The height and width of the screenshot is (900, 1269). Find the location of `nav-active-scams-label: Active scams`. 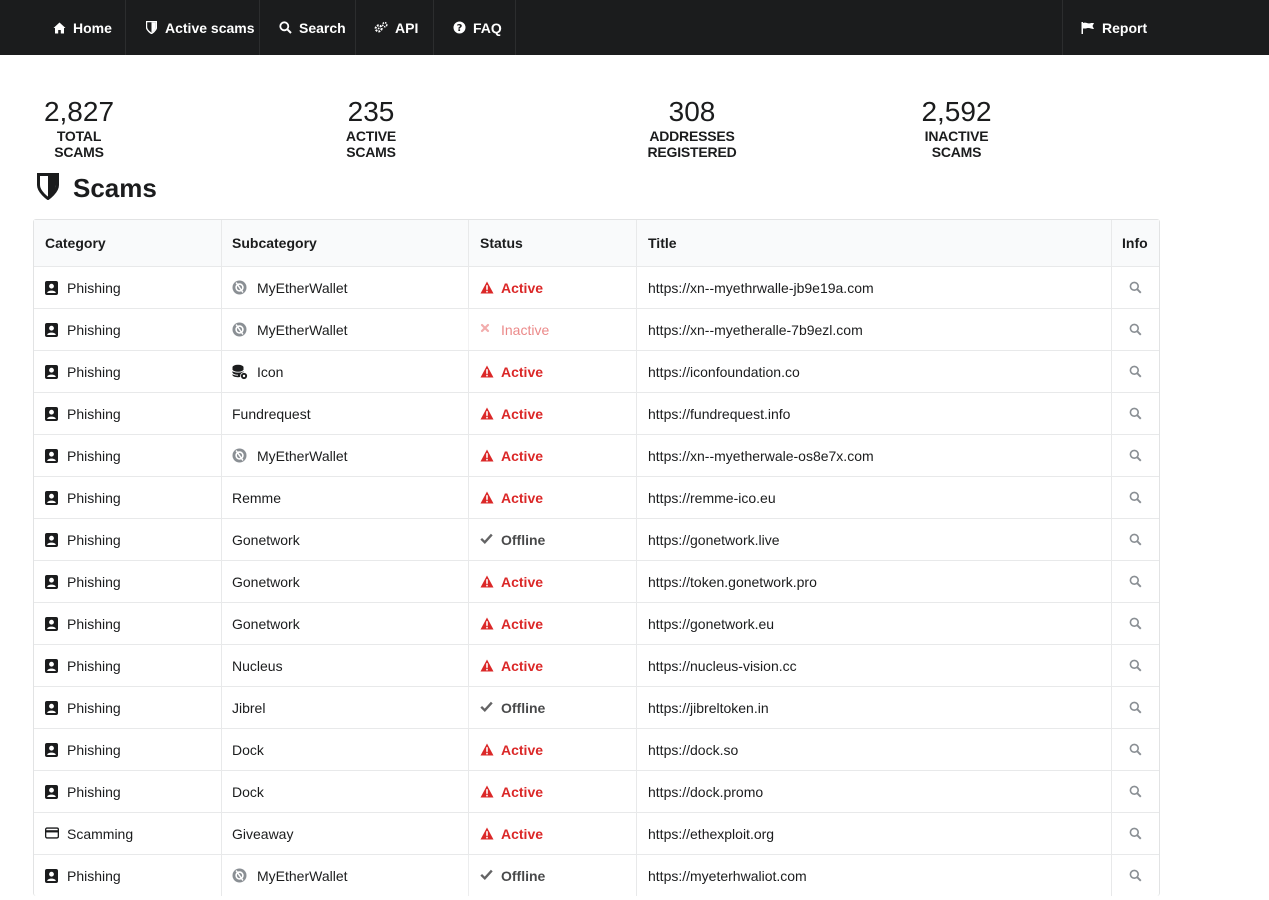

nav-active-scams-label: Active scams is located at coordinates (210, 27).